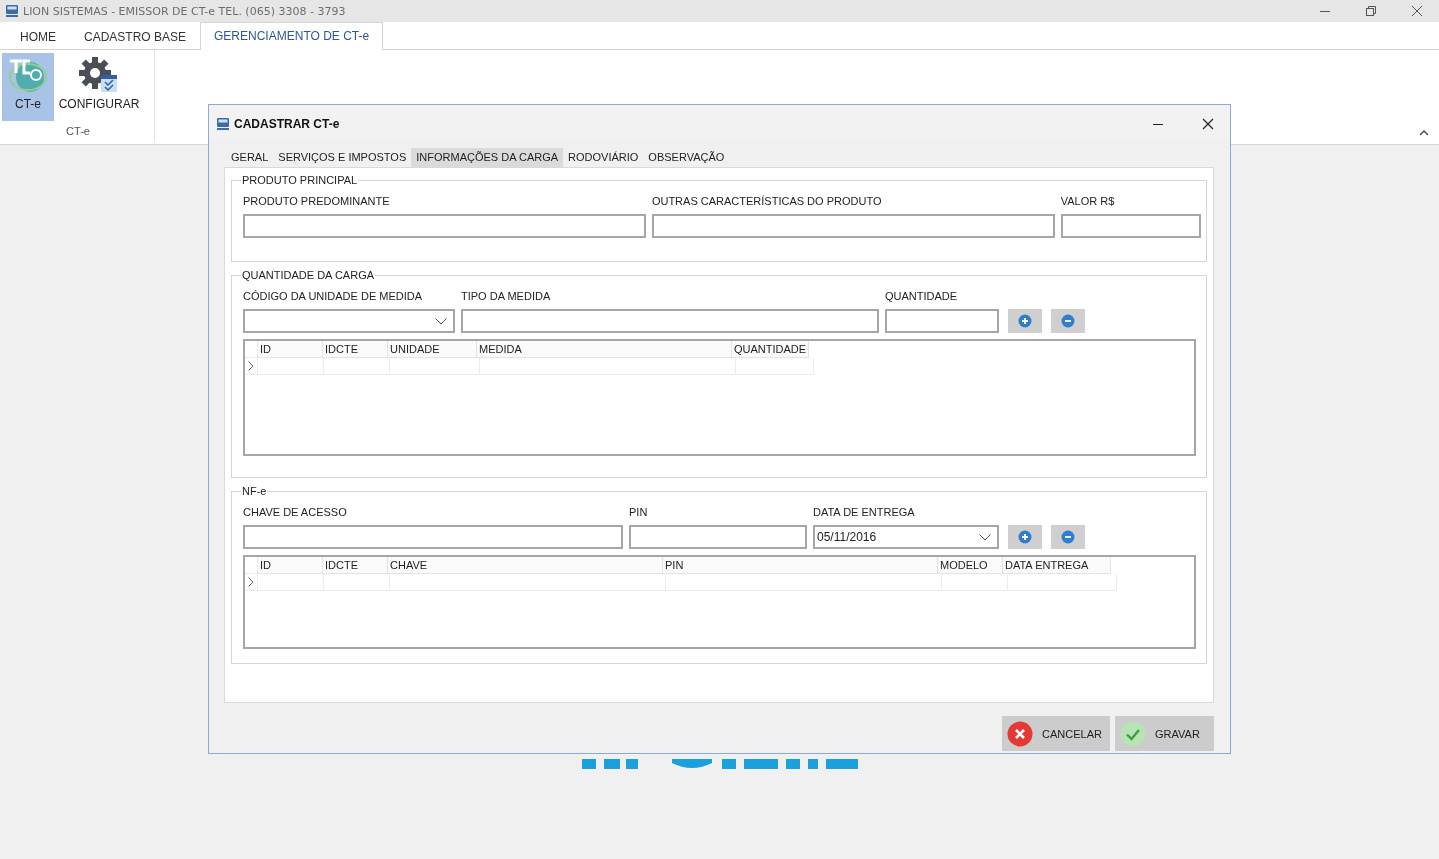  Describe the element at coordinates (1164, 733) in the screenshot. I see `save-button: GRAVAR` at that location.